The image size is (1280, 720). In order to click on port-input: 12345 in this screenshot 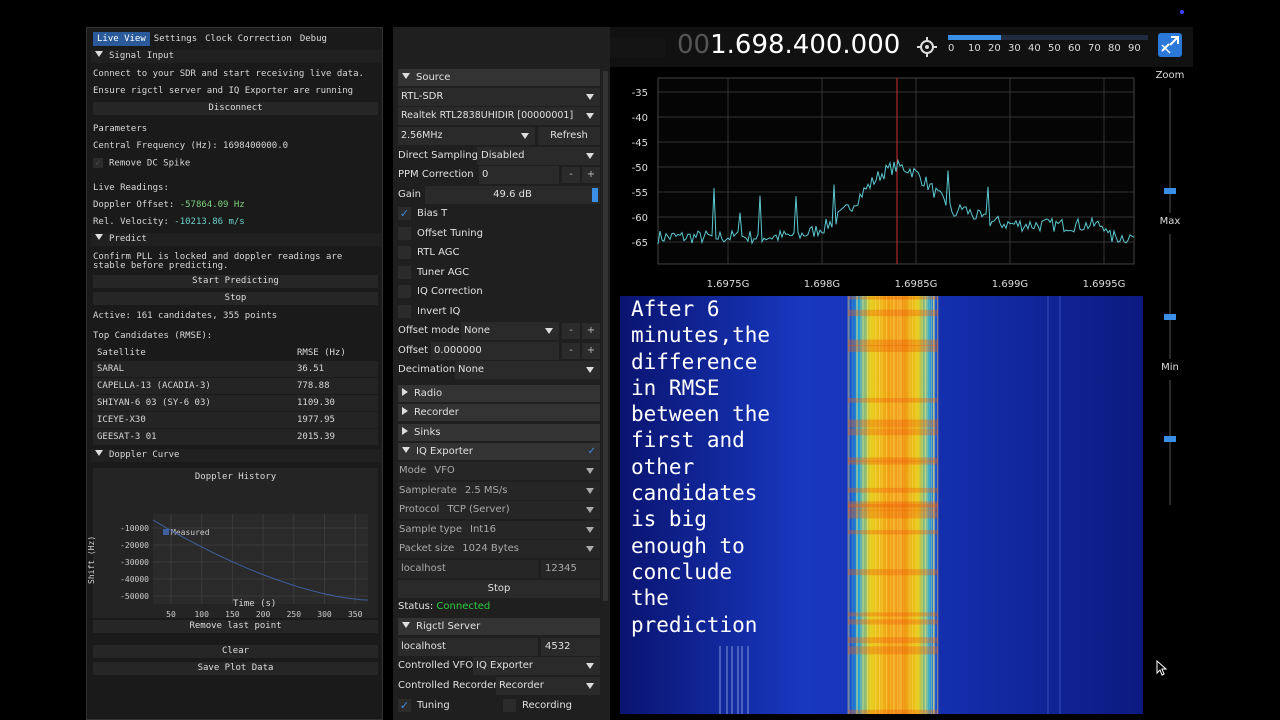, I will do `click(570, 569)`.